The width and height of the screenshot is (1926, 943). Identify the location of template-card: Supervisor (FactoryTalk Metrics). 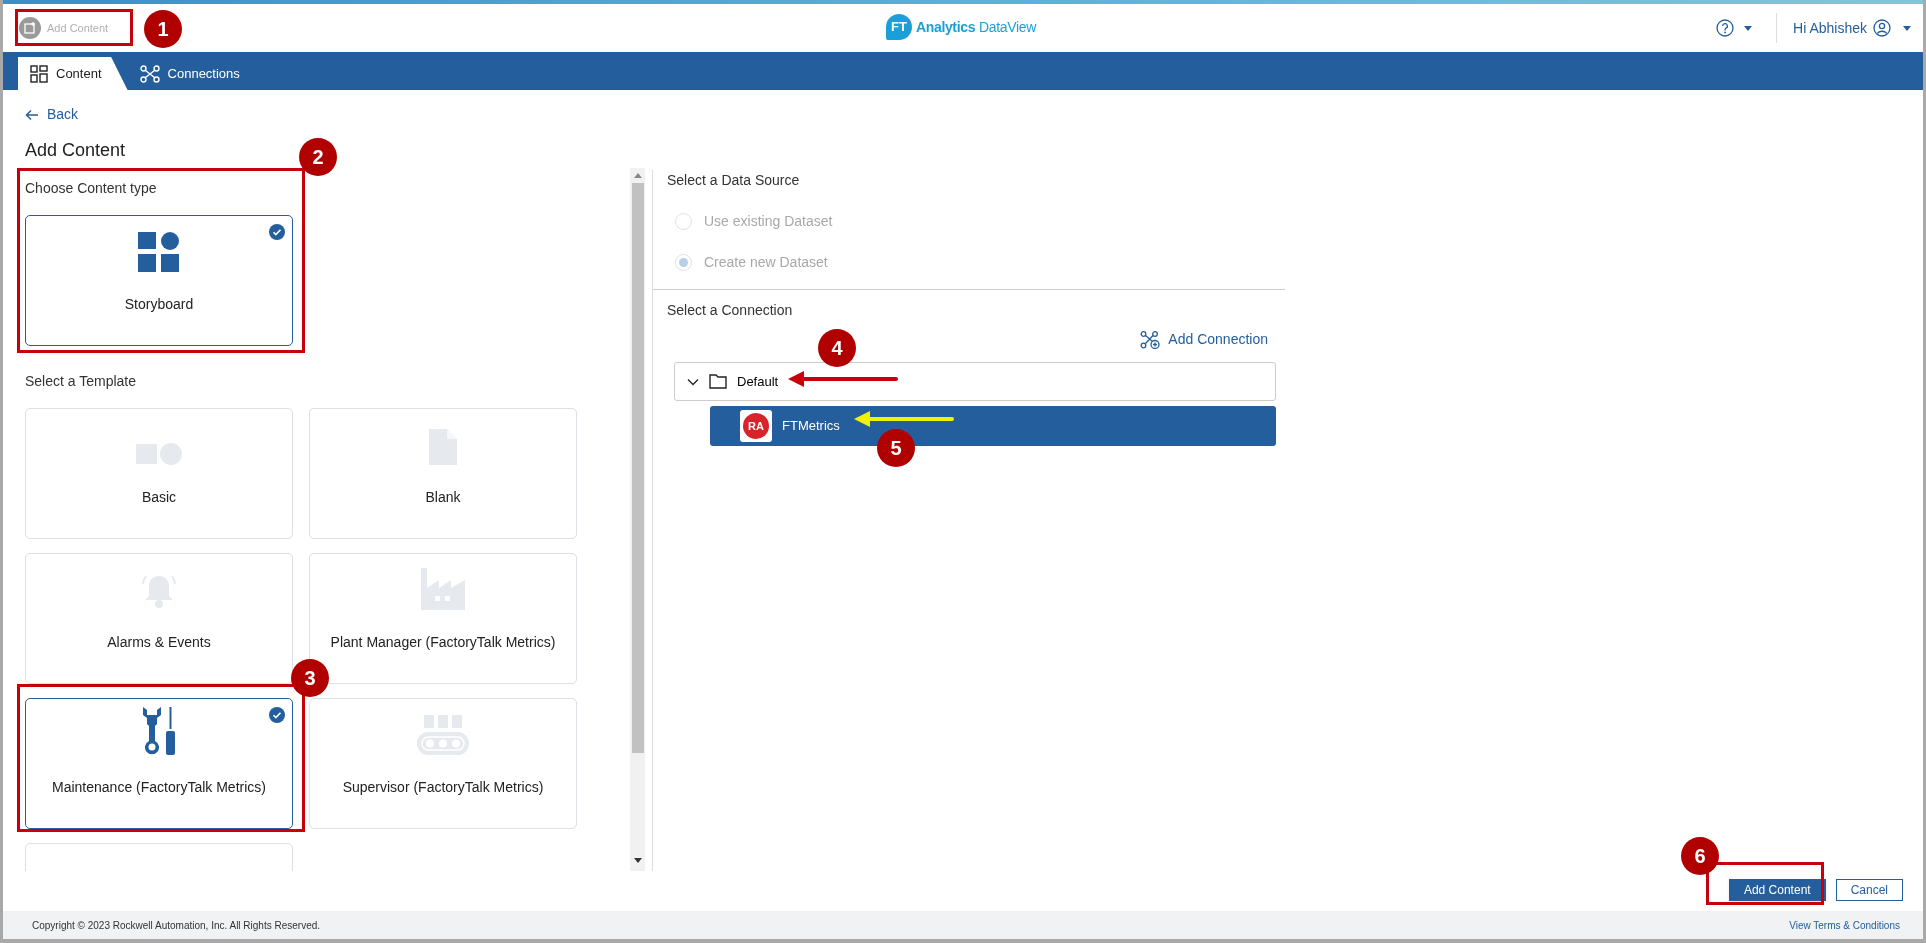
(443, 763).